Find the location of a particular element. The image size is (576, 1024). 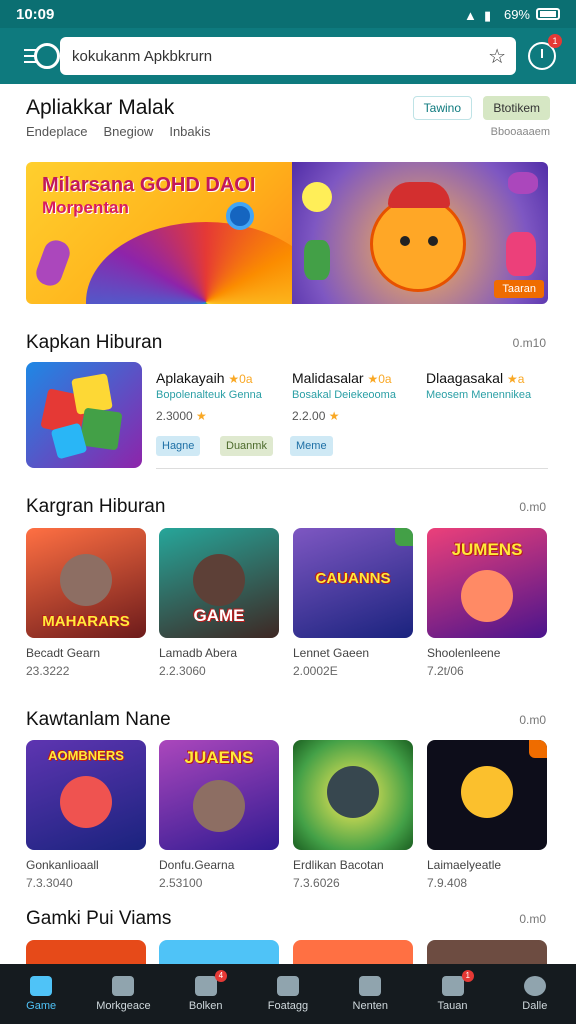

game-card: Erdlikan Bacotan 7.3.6026 is located at coordinates (353, 815).